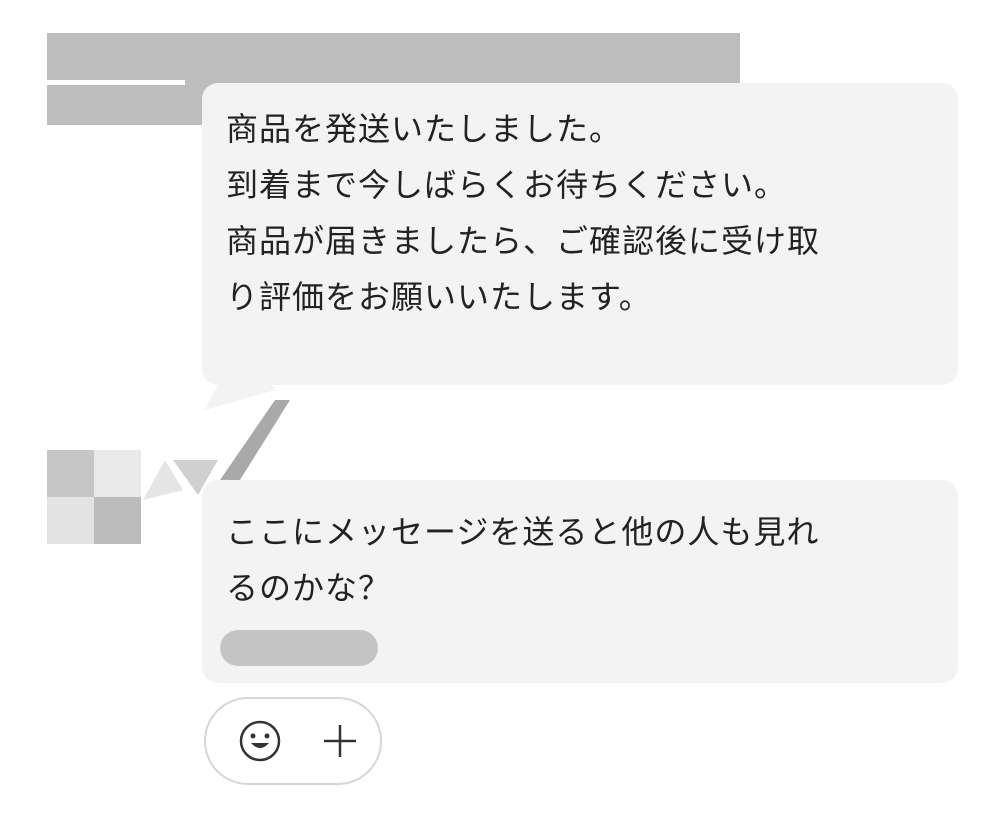  Describe the element at coordinates (523, 241) in the screenshot. I see `message-line: 商品が届きましたら、ご確認後に受け取` at that location.